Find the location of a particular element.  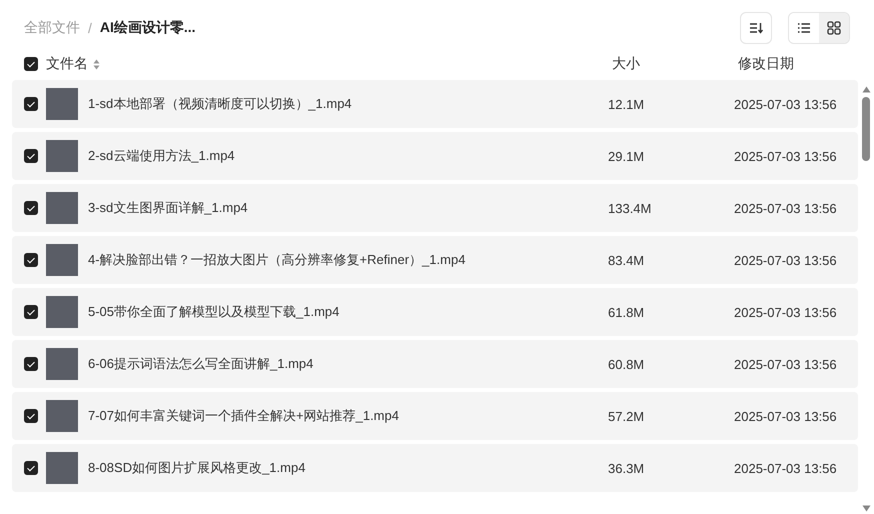

sort-button is located at coordinates (756, 28).